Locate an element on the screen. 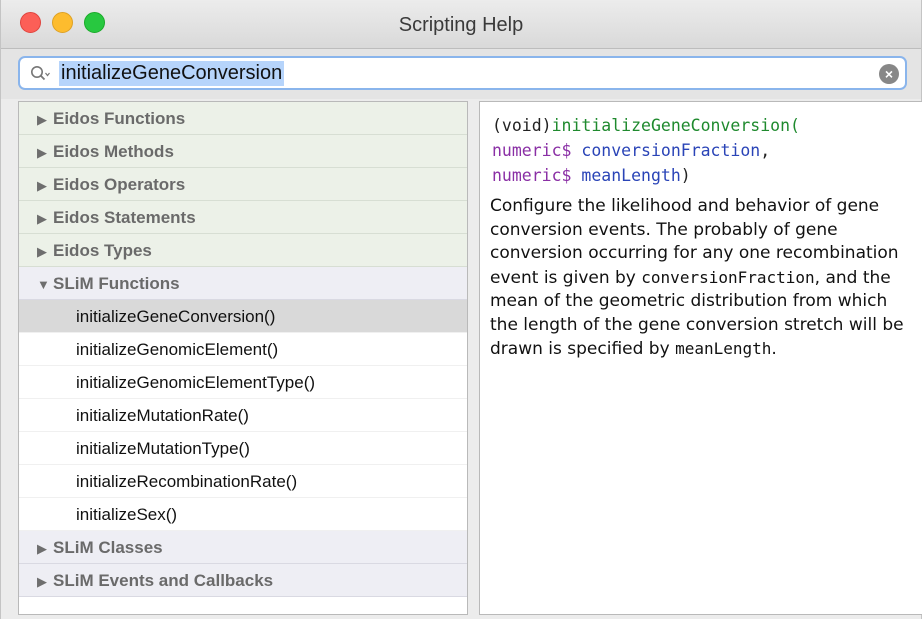 This screenshot has width=922, height=619. close-paren: ) is located at coordinates (685, 175).